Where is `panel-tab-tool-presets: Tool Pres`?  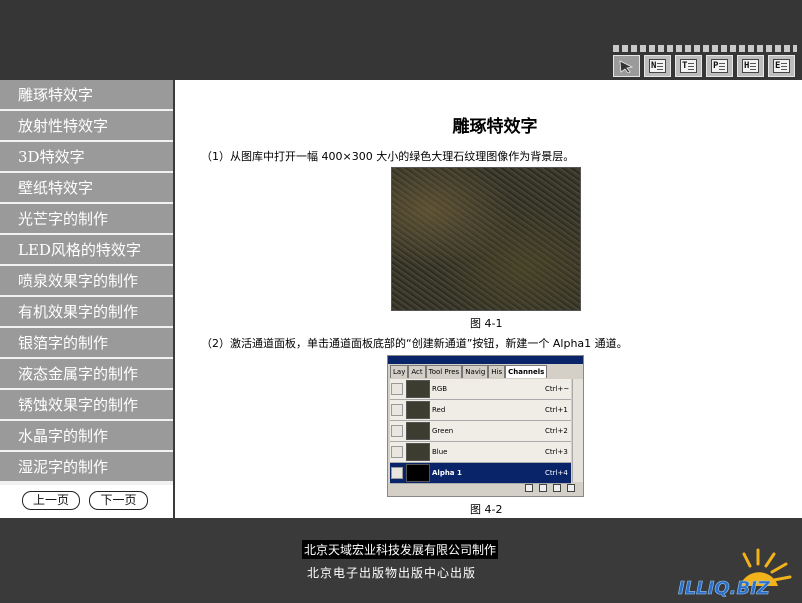
panel-tab-tool-presets: Tool Pres is located at coordinates (444, 371).